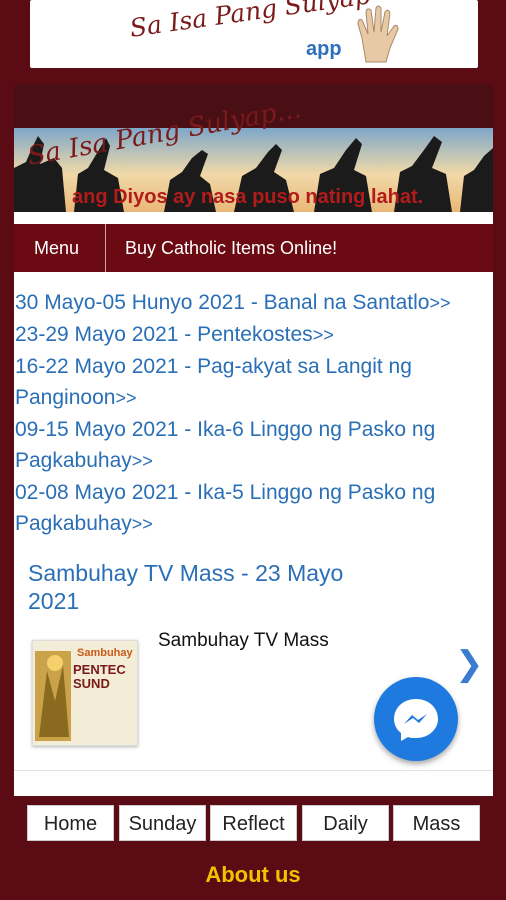  I want to click on tab-sunday: Sunday, so click(162, 823).